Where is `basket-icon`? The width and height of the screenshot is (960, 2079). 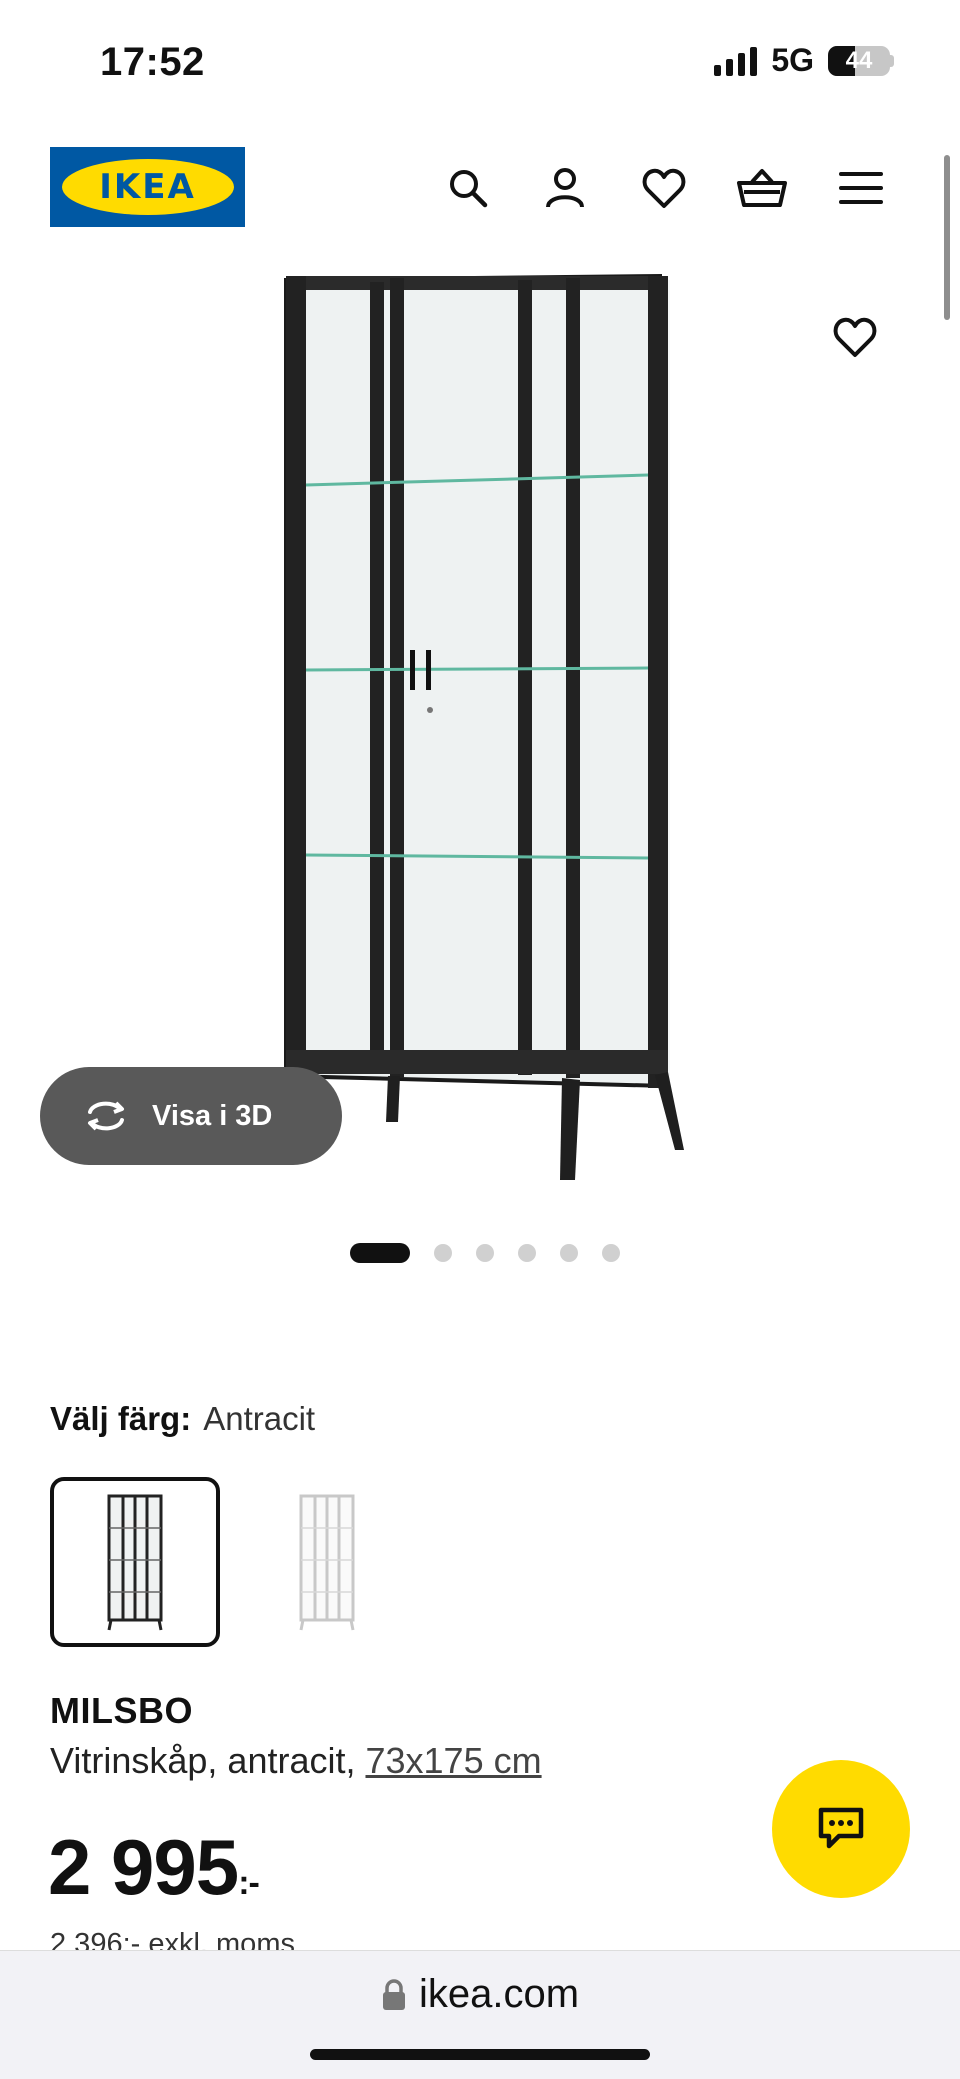 basket-icon is located at coordinates (762, 188).